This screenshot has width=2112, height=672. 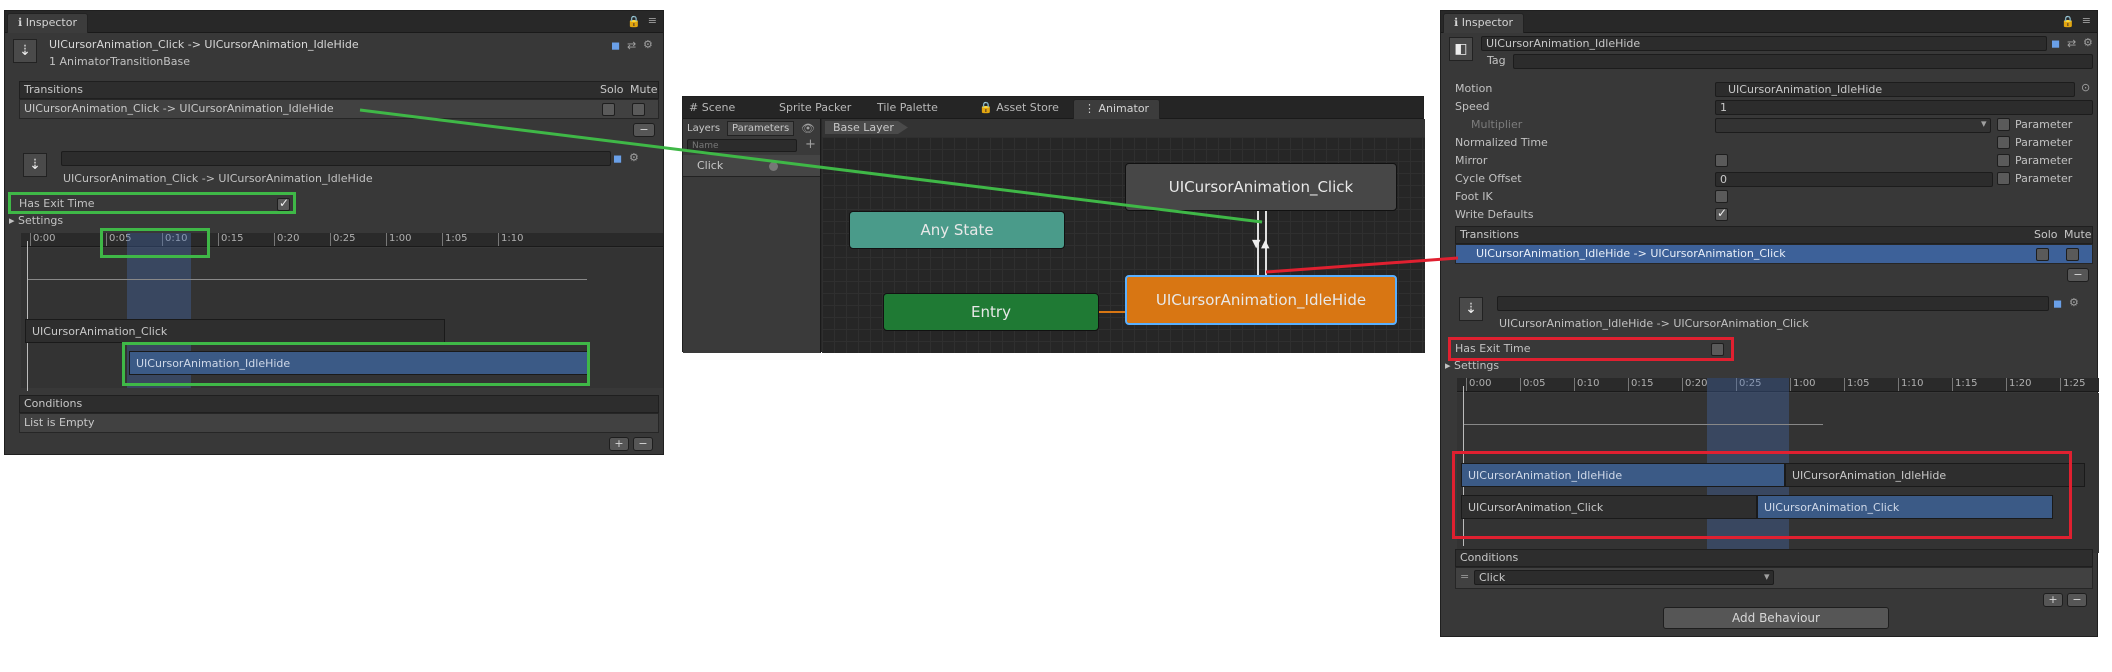 I want to click on green-connector-line, so click(x=811, y=166).